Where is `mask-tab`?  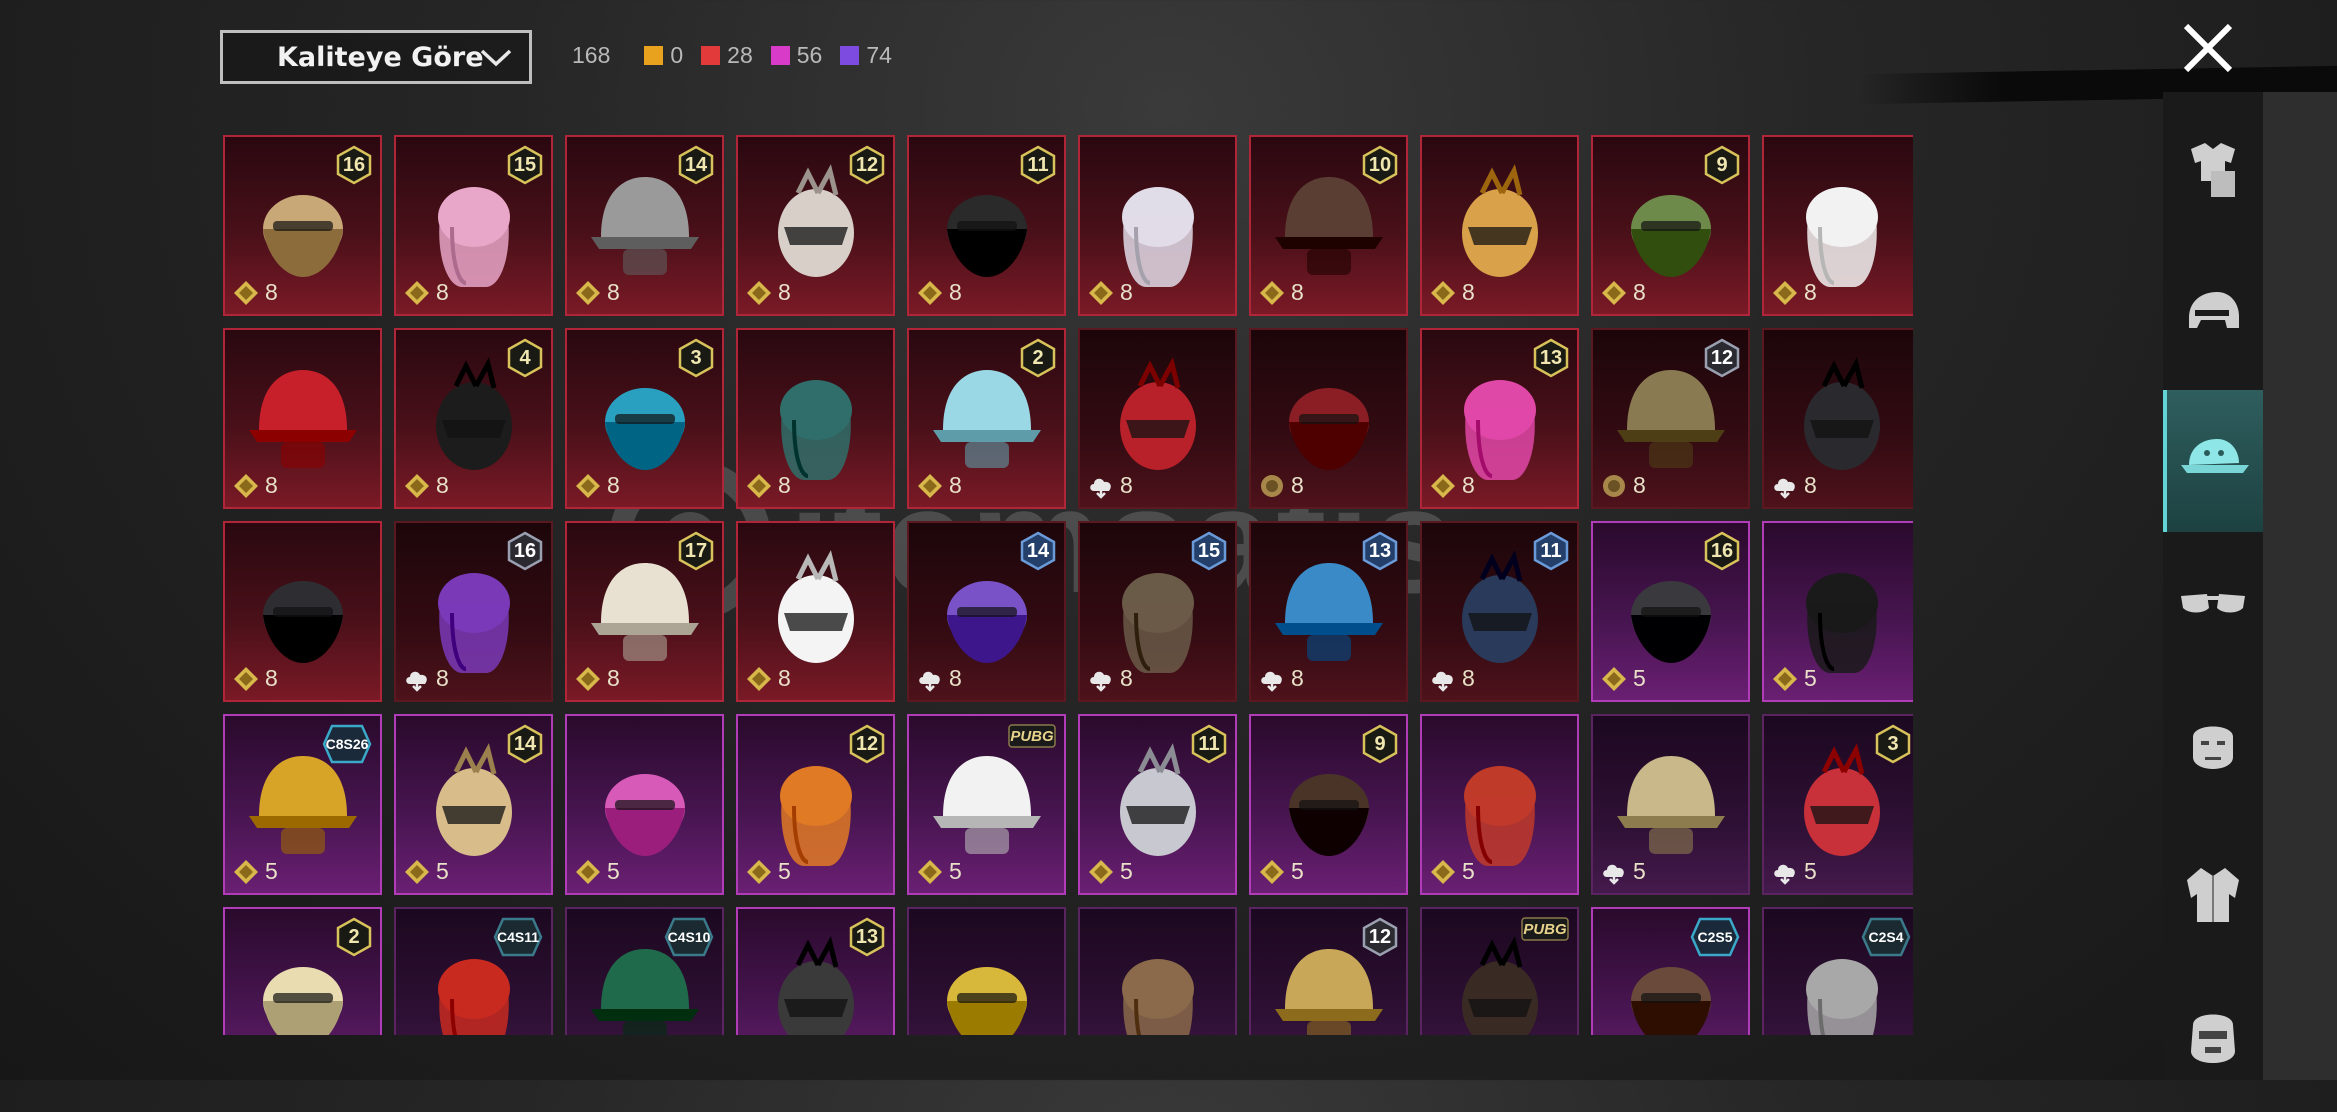 mask-tab is located at coordinates (2213, 1041).